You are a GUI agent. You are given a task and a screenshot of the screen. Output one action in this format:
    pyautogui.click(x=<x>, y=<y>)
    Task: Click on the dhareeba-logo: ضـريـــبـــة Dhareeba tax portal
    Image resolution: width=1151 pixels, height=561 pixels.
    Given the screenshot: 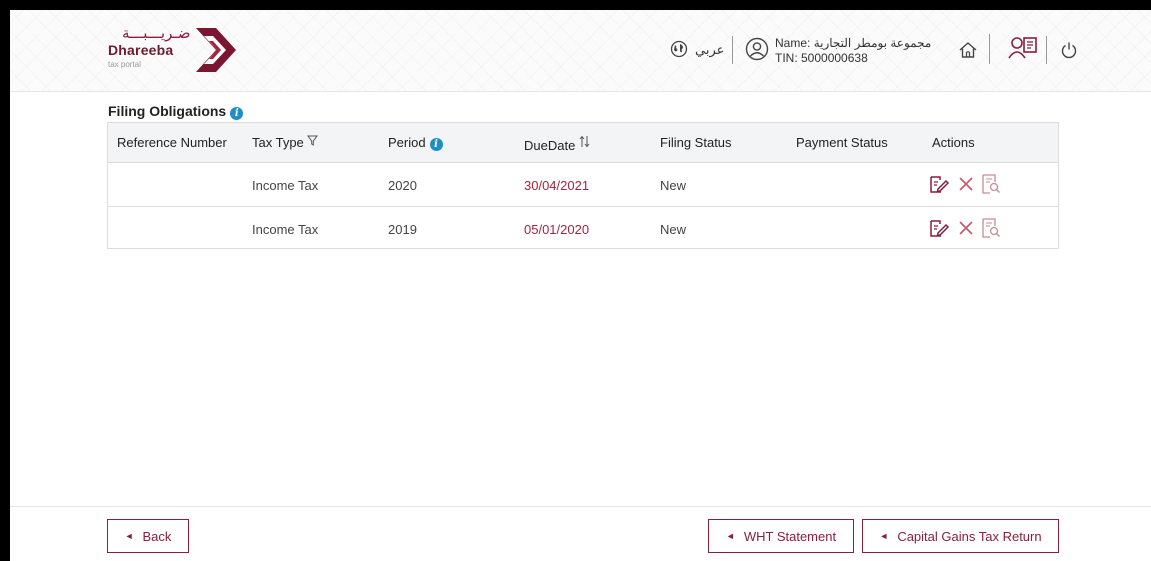 What is the action you would take?
    pyautogui.click(x=178, y=49)
    